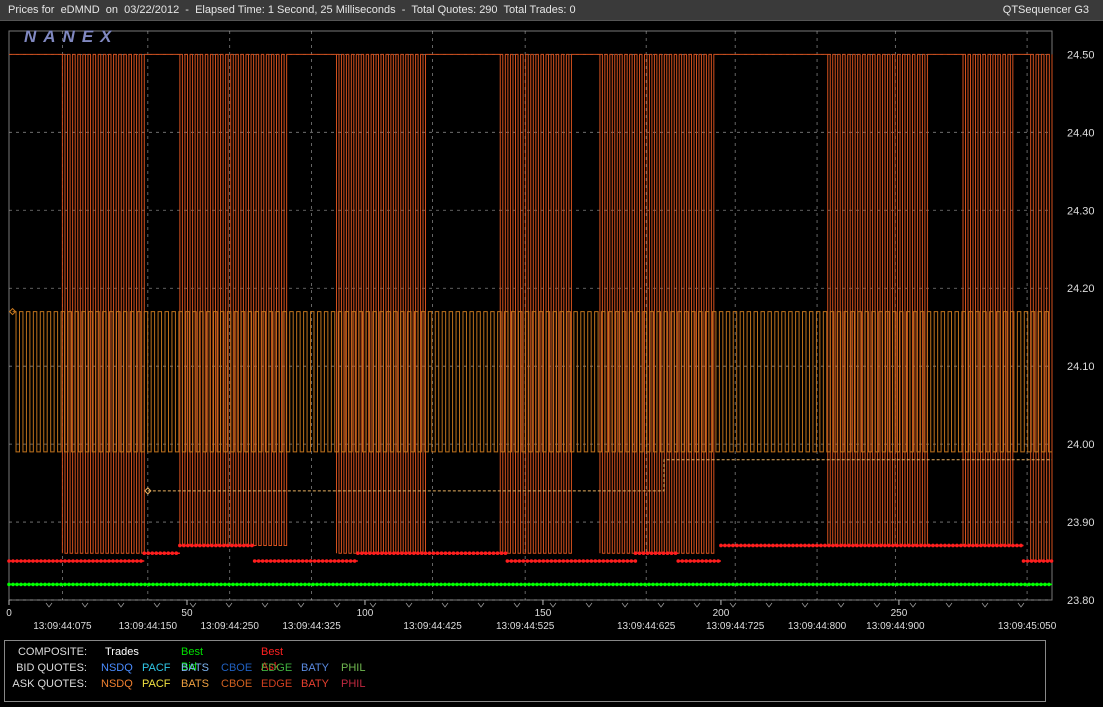 The width and height of the screenshot is (1103, 707). Describe the element at coordinates (525, 626) in the screenshot. I see `time-label: 13:09:44:525` at that location.